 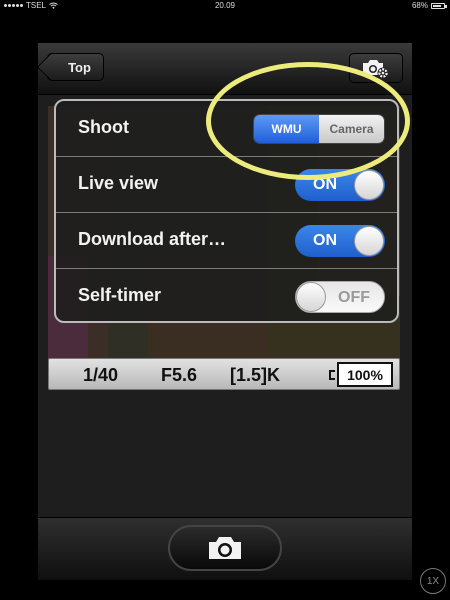 What do you see at coordinates (226, 295) in the screenshot?
I see `self-timer-row: Self-timer OFF` at bounding box center [226, 295].